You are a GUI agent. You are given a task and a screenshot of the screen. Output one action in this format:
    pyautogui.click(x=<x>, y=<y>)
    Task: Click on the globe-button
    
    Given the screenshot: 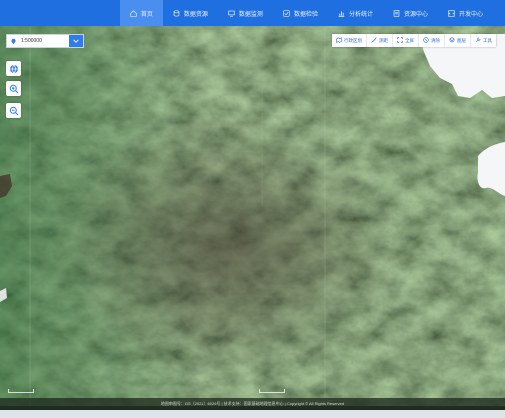 What is the action you would take?
    pyautogui.click(x=13, y=68)
    